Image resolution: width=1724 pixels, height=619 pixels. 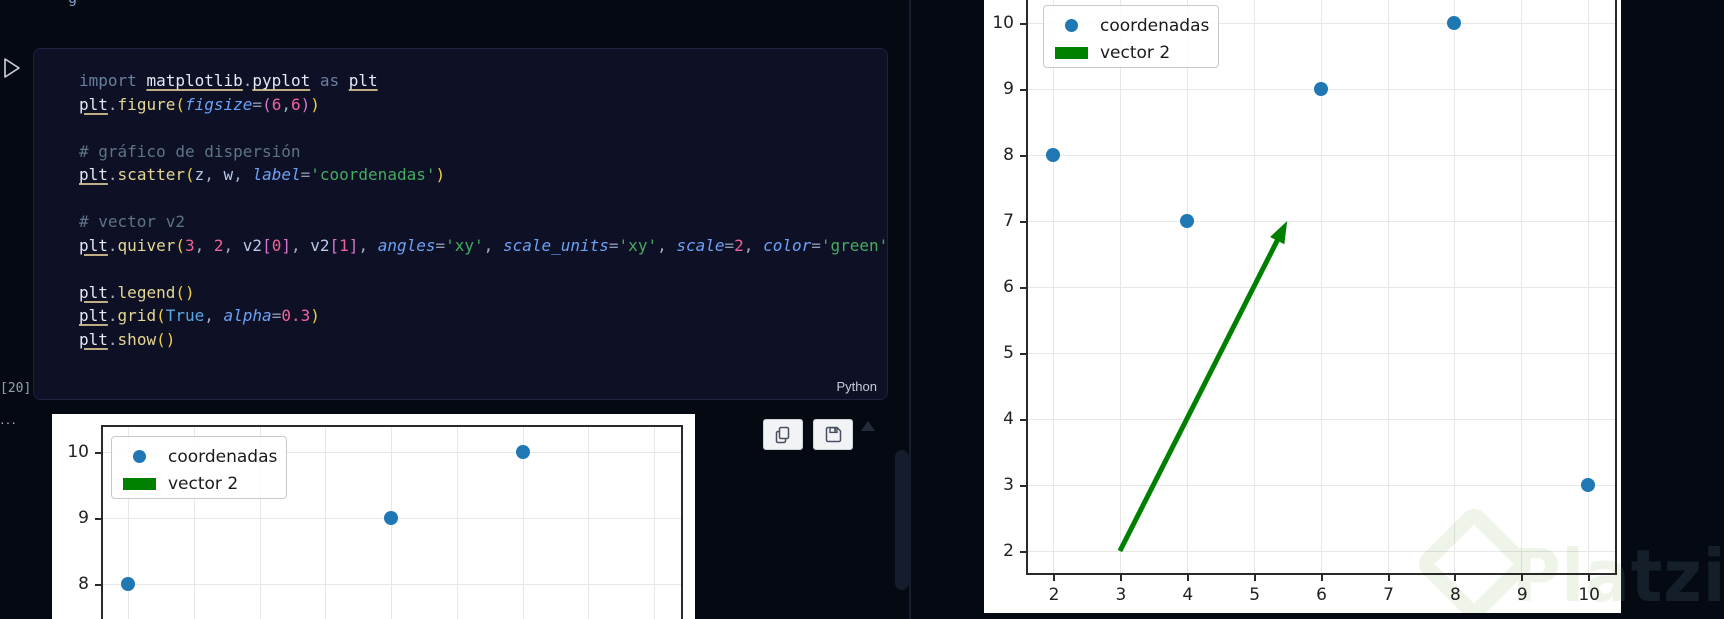 I want to click on run-cell-icon, so click(x=12, y=68).